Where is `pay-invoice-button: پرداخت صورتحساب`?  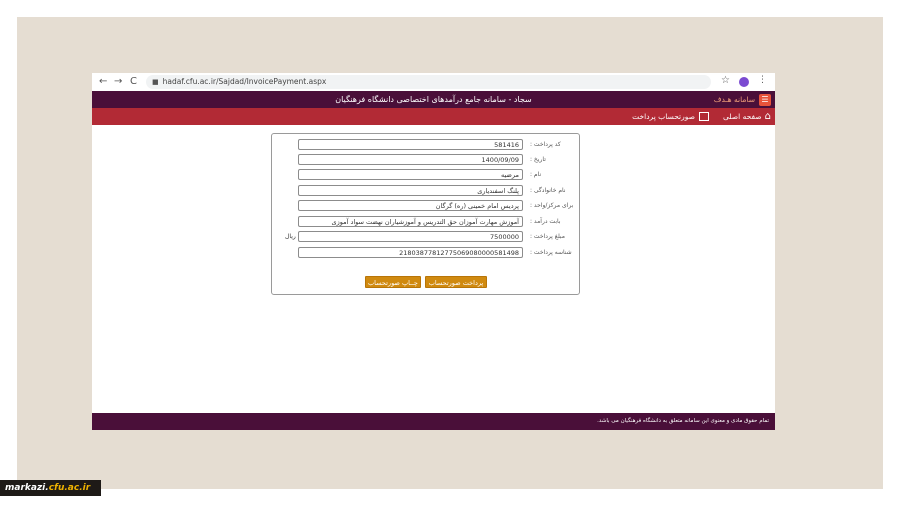 pay-invoice-button: پرداخت صورتحساب is located at coordinates (456, 282).